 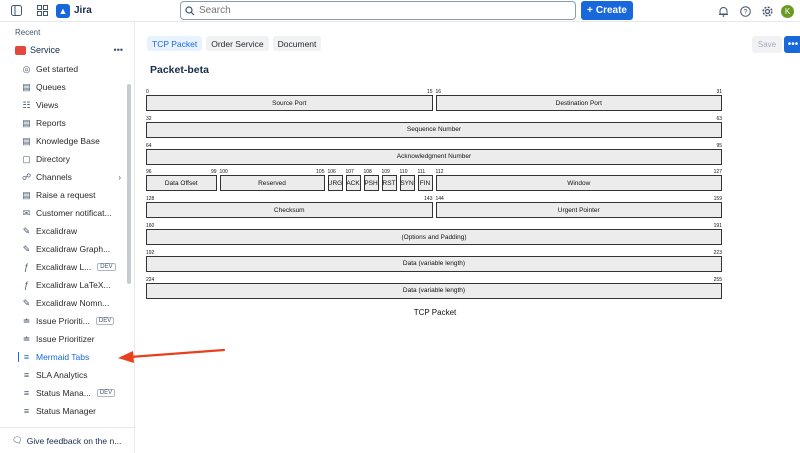 What do you see at coordinates (237, 43) in the screenshot?
I see `tab-order-service: Order Service` at bounding box center [237, 43].